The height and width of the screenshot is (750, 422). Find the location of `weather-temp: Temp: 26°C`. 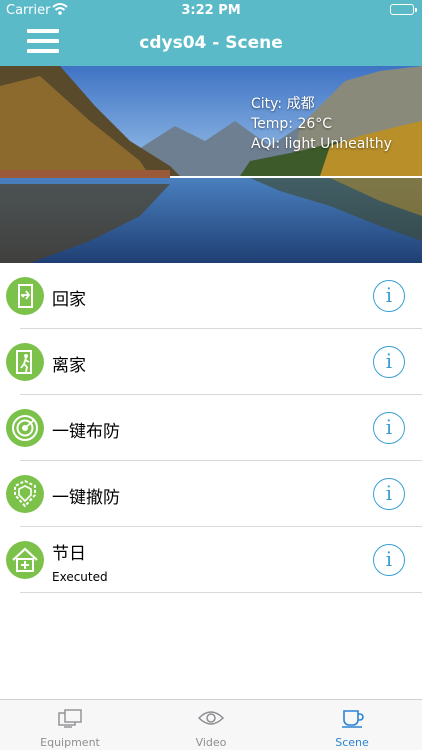

weather-temp: Temp: 26°C is located at coordinates (292, 124).